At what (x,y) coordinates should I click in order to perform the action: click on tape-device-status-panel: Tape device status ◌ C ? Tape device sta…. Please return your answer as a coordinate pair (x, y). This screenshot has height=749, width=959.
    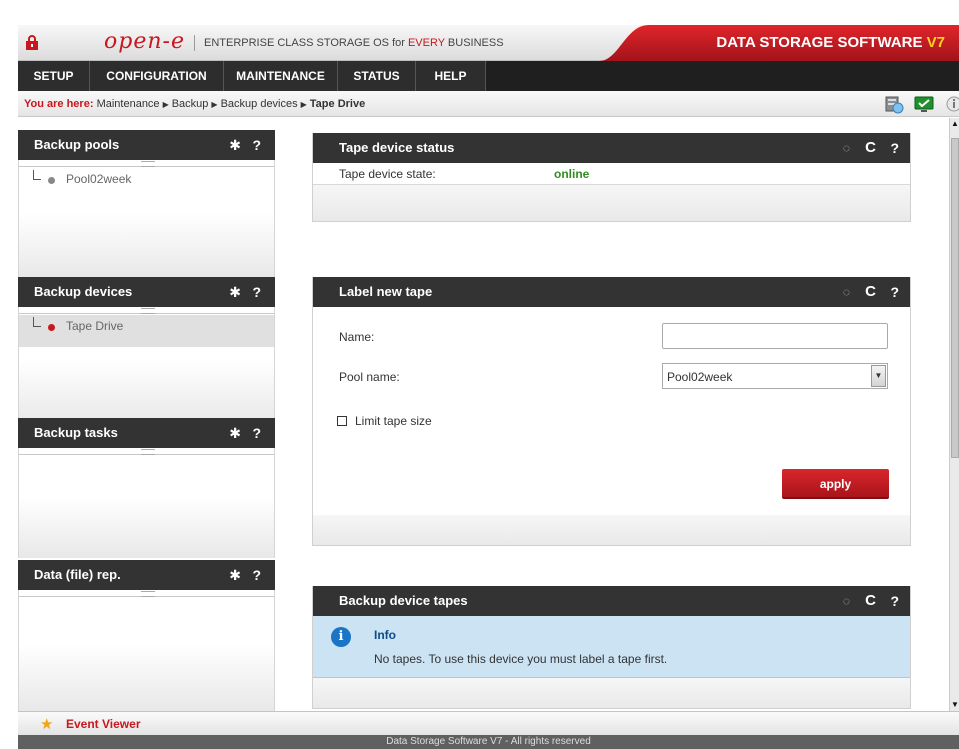
    Looking at the image, I should click on (611, 177).